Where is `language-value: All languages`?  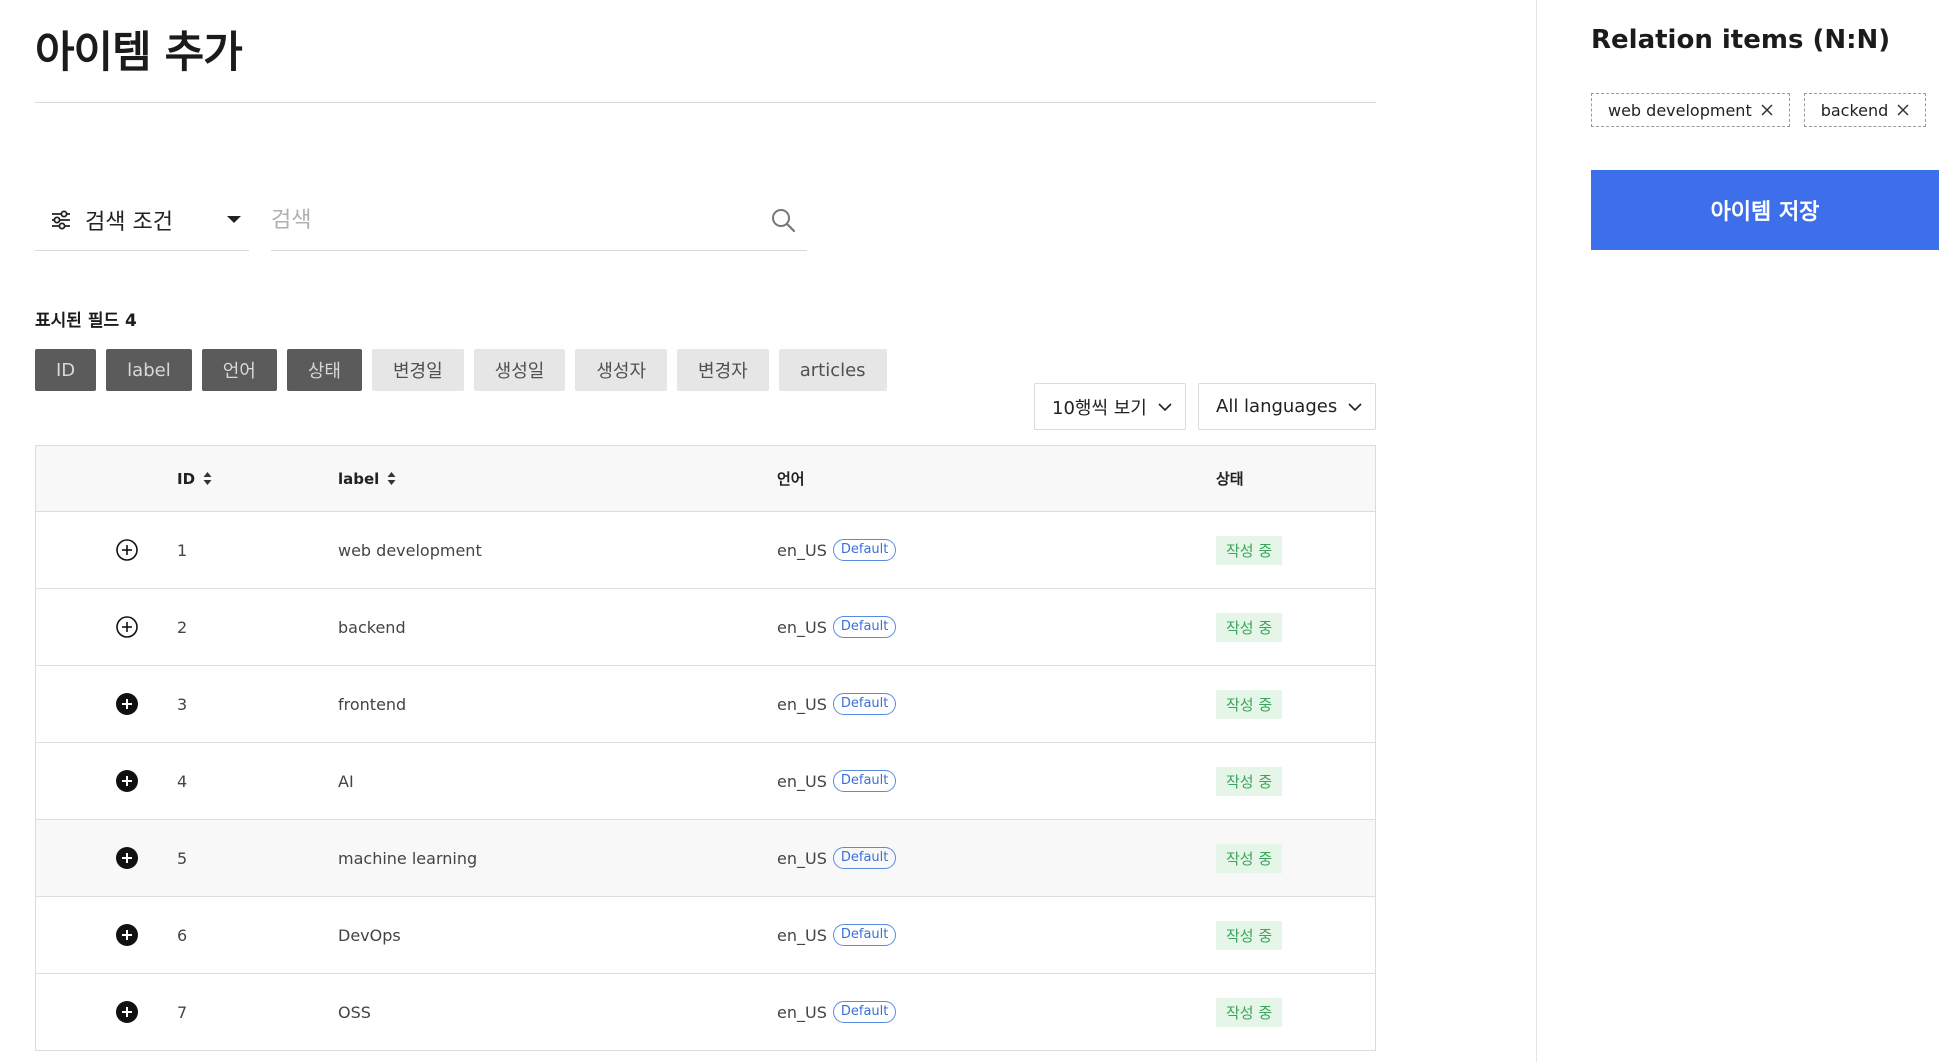 language-value: All languages is located at coordinates (1277, 406).